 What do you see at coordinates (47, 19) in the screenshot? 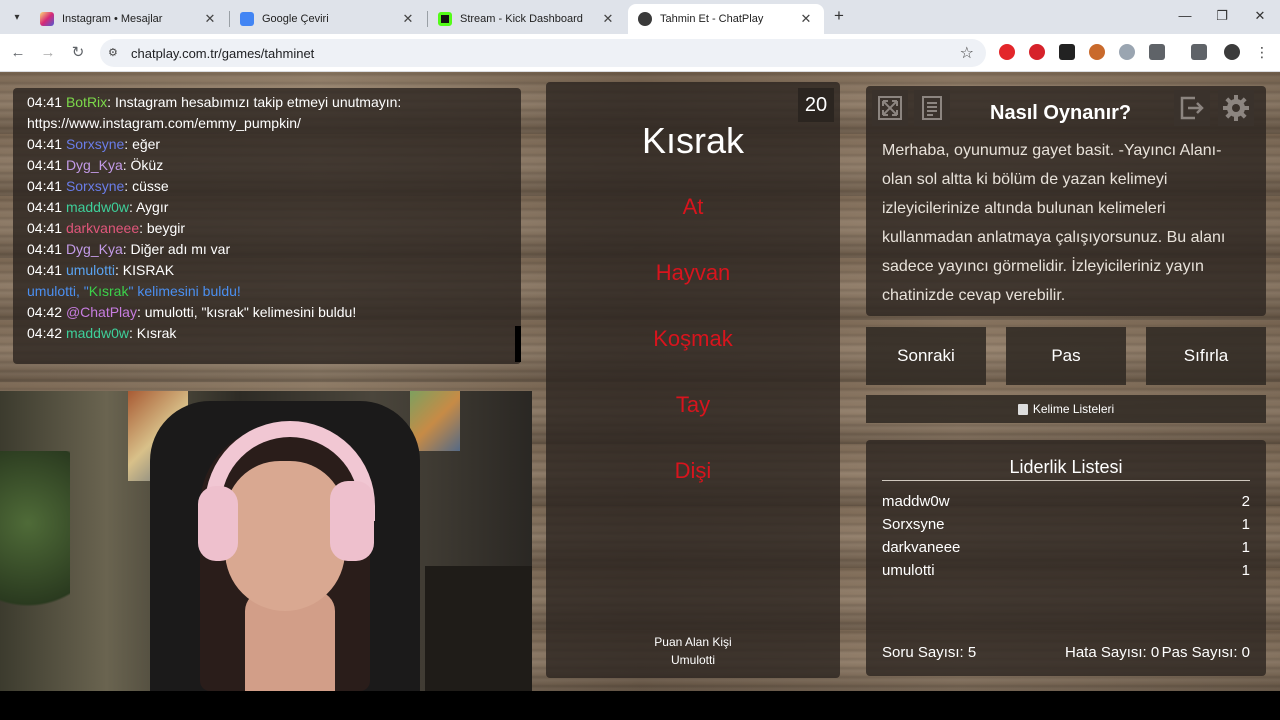
I see `instagram-icon` at bounding box center [47, 19].